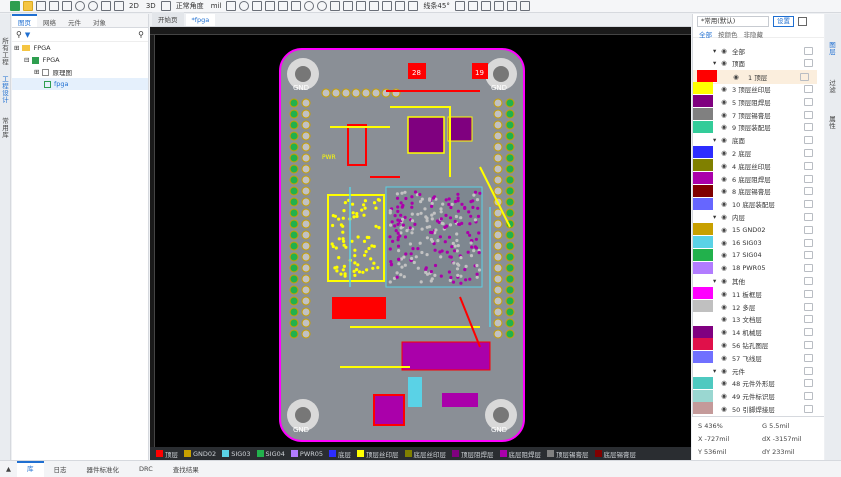  I want to click on side-tab-filter: 过滤, so click(832, 87).